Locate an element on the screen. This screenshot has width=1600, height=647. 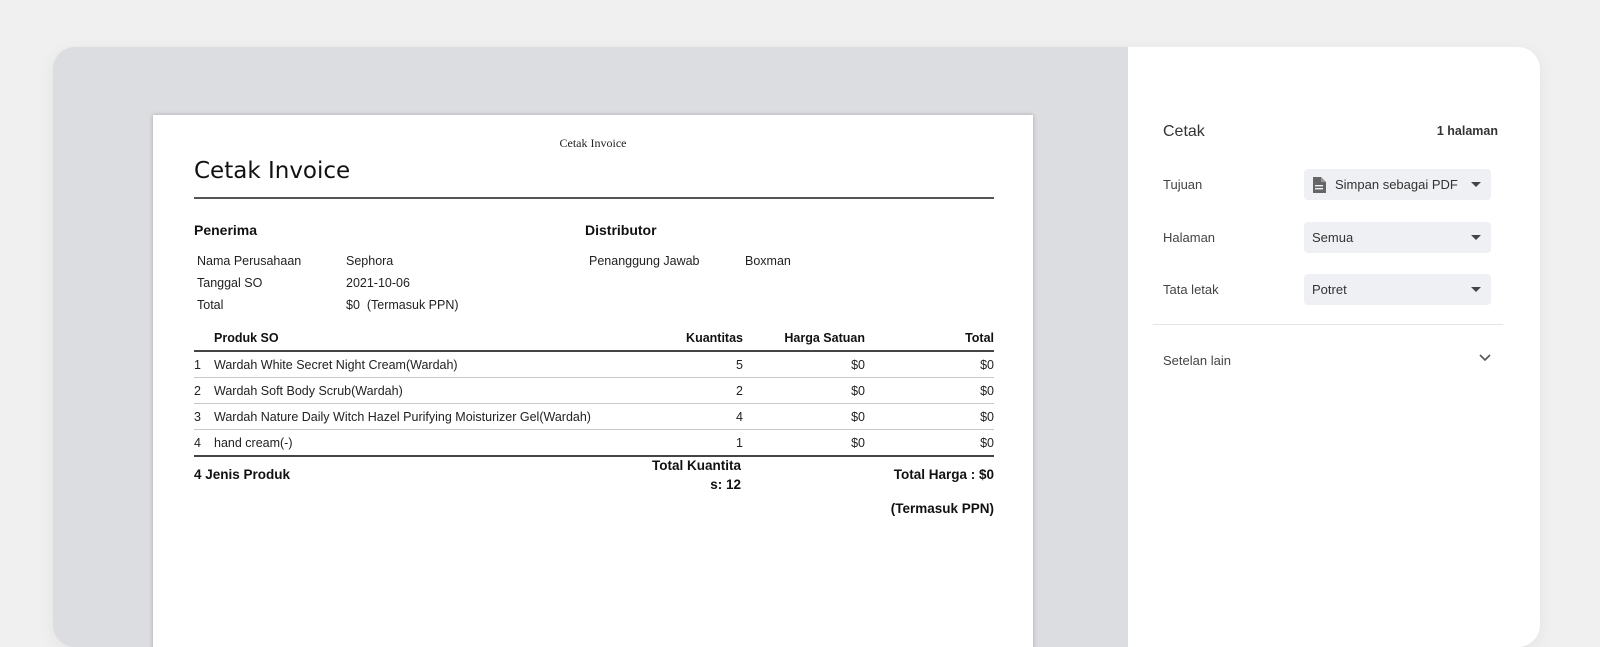
field-value: Boxman is located at coordinates (768, 261).